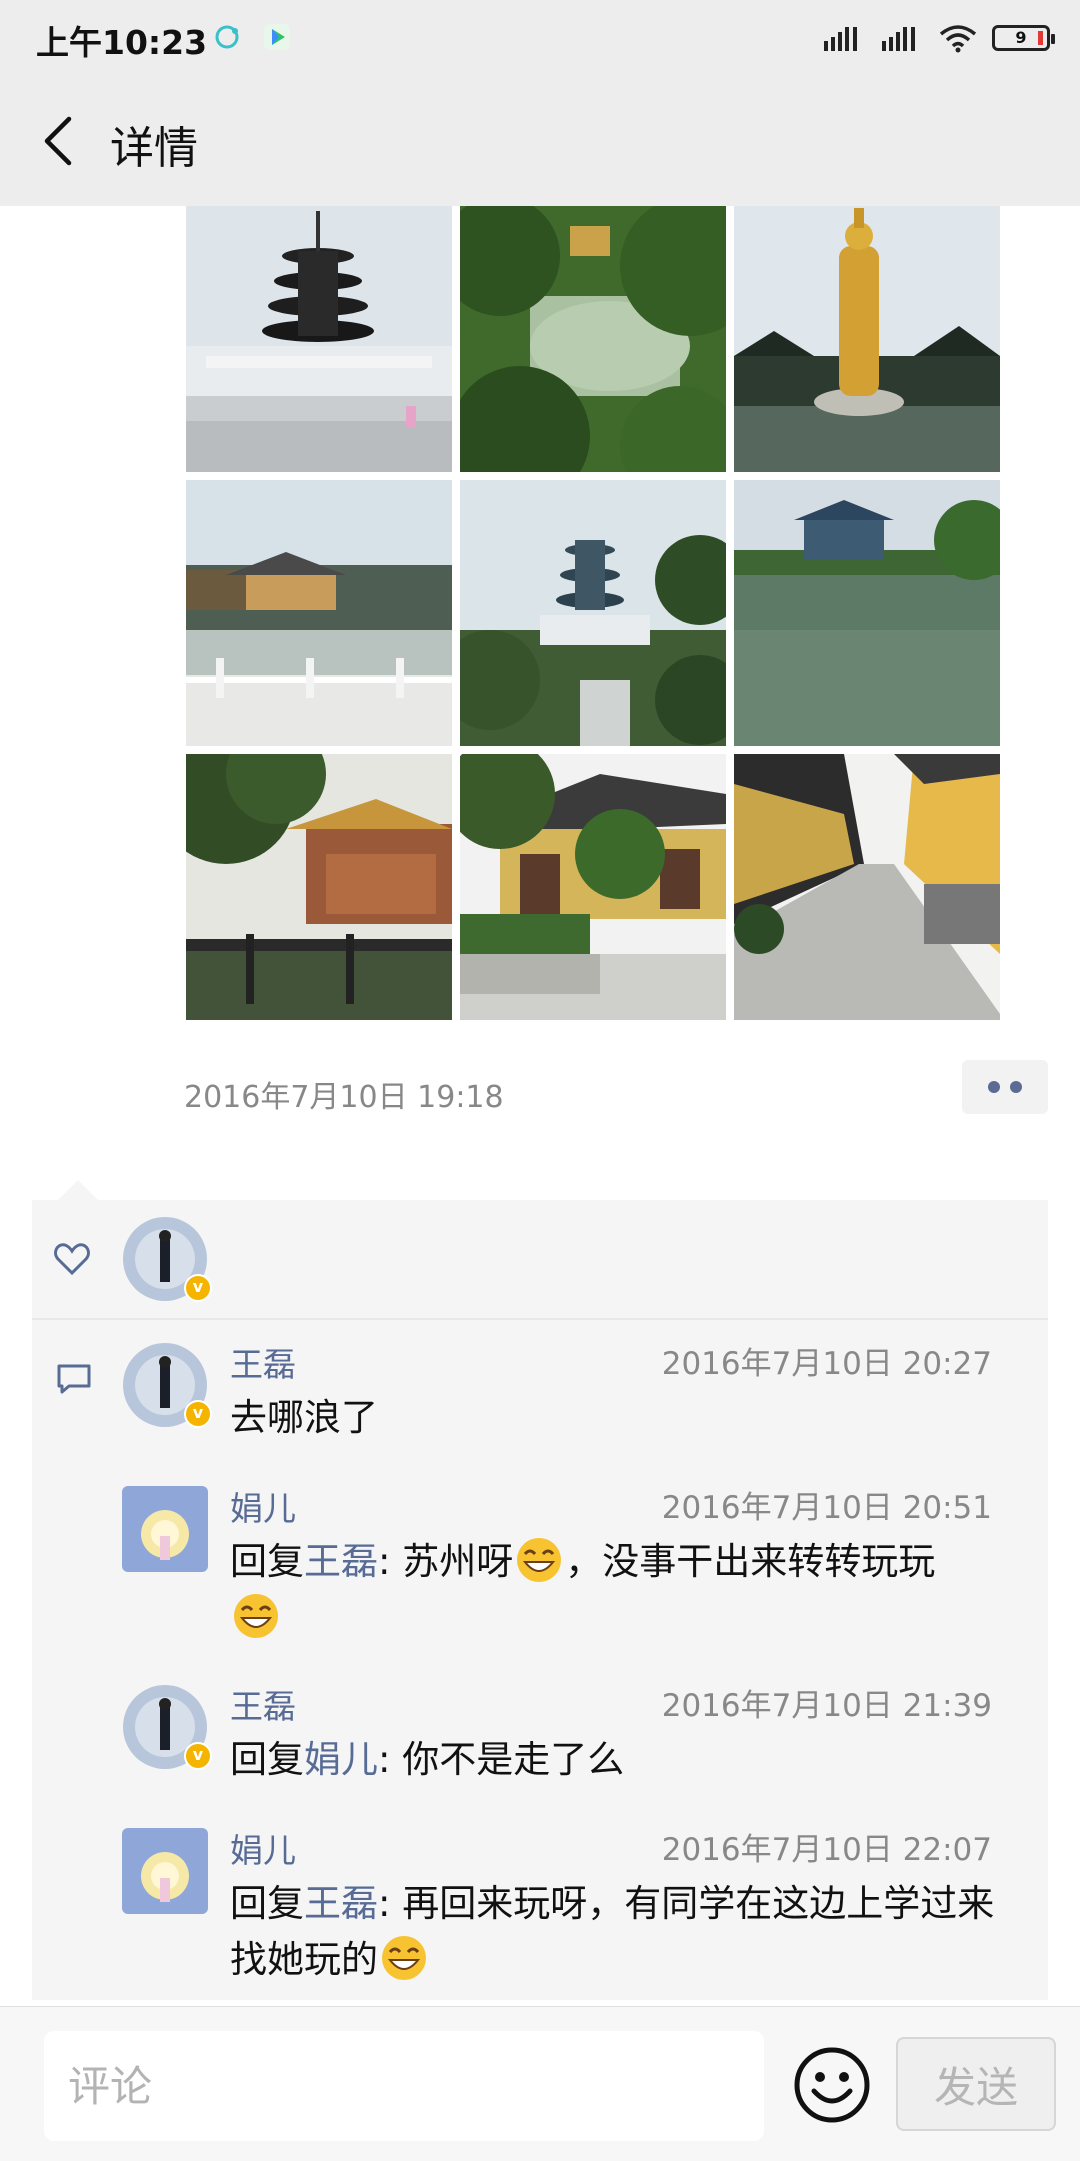  What do you see at coordinates (826, 1508) in the screenshot?
I see `comment-time: 2016年7月10日 20:51` at bounding box center [826, 1508].